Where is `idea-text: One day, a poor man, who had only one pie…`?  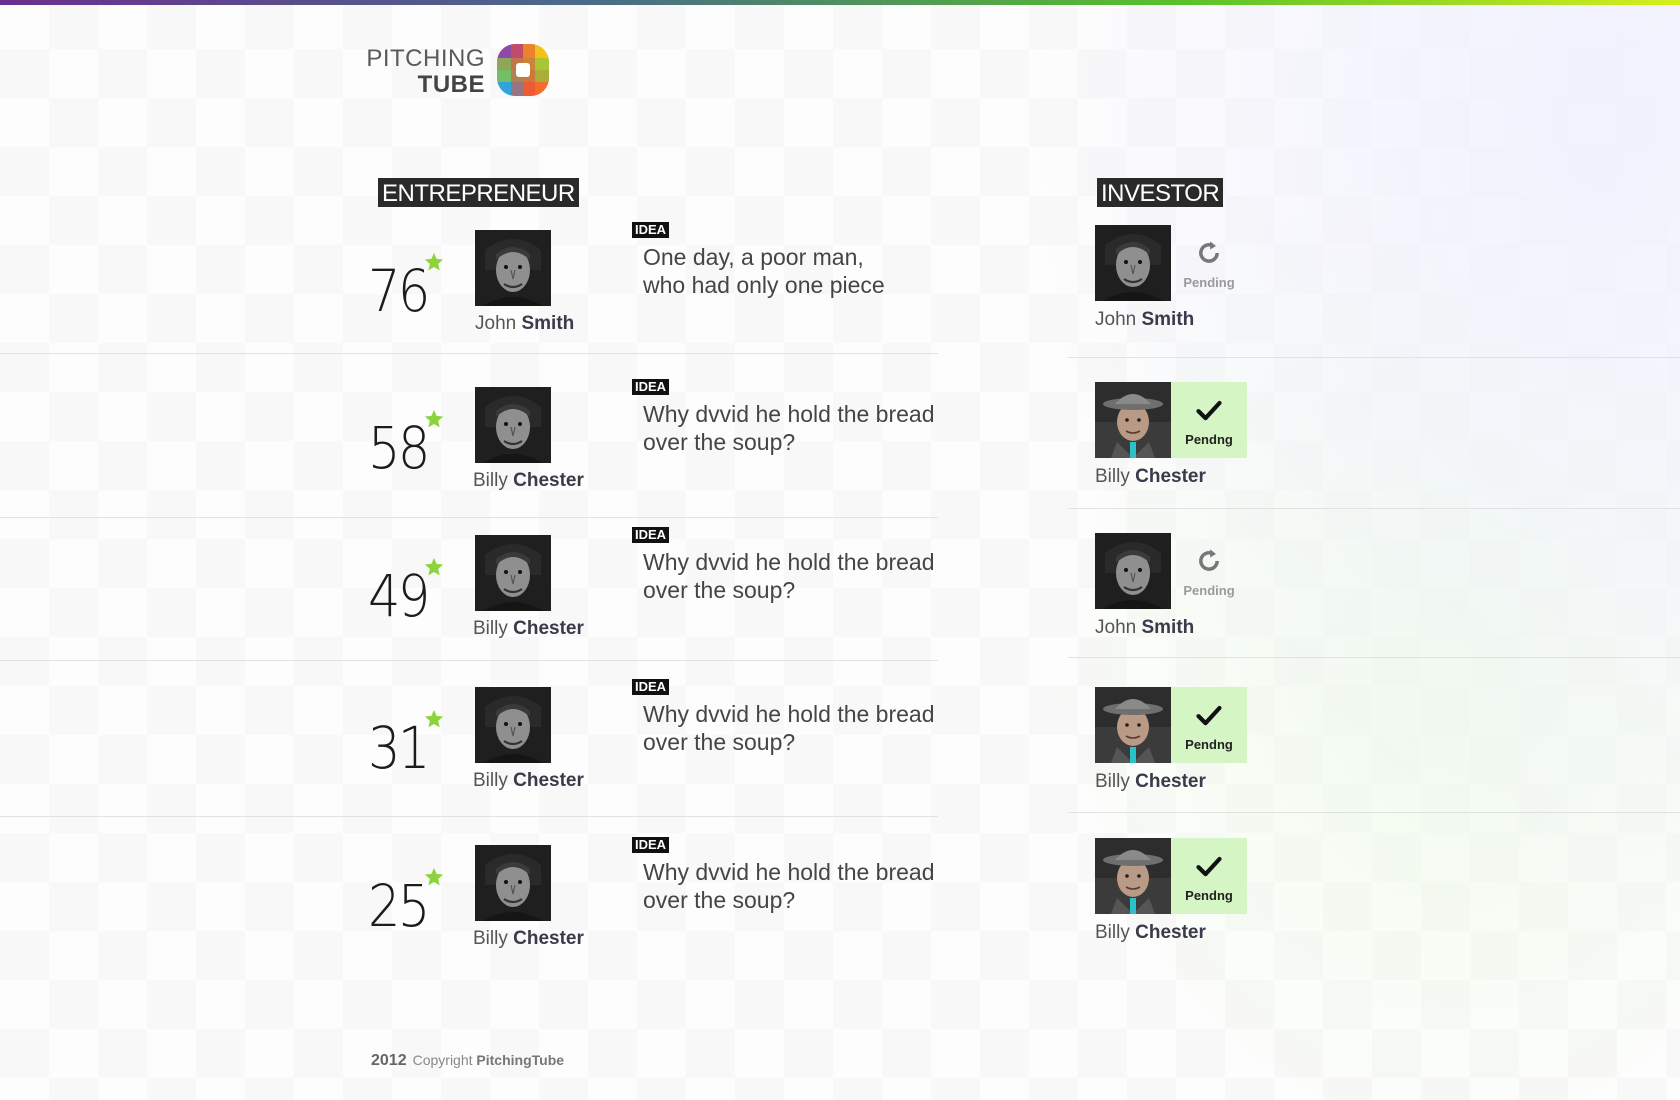
idea-text: One day, a poor man, who had only one pie… is located at coordinates (803, 271).